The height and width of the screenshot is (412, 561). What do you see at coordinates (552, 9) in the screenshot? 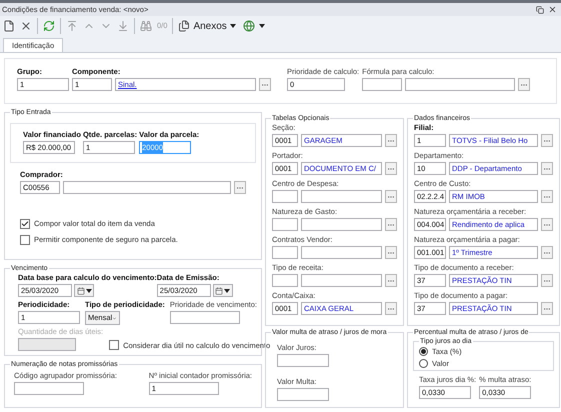
I see `close-icon` at bounding box center [552, 9].